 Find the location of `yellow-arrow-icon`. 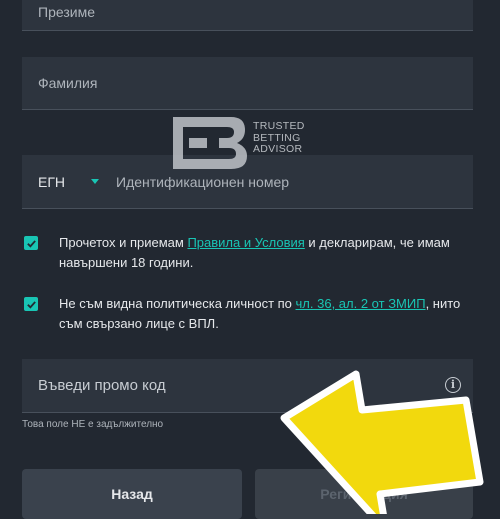

yellow-arrow-icon is located at coordinates (382, 442).